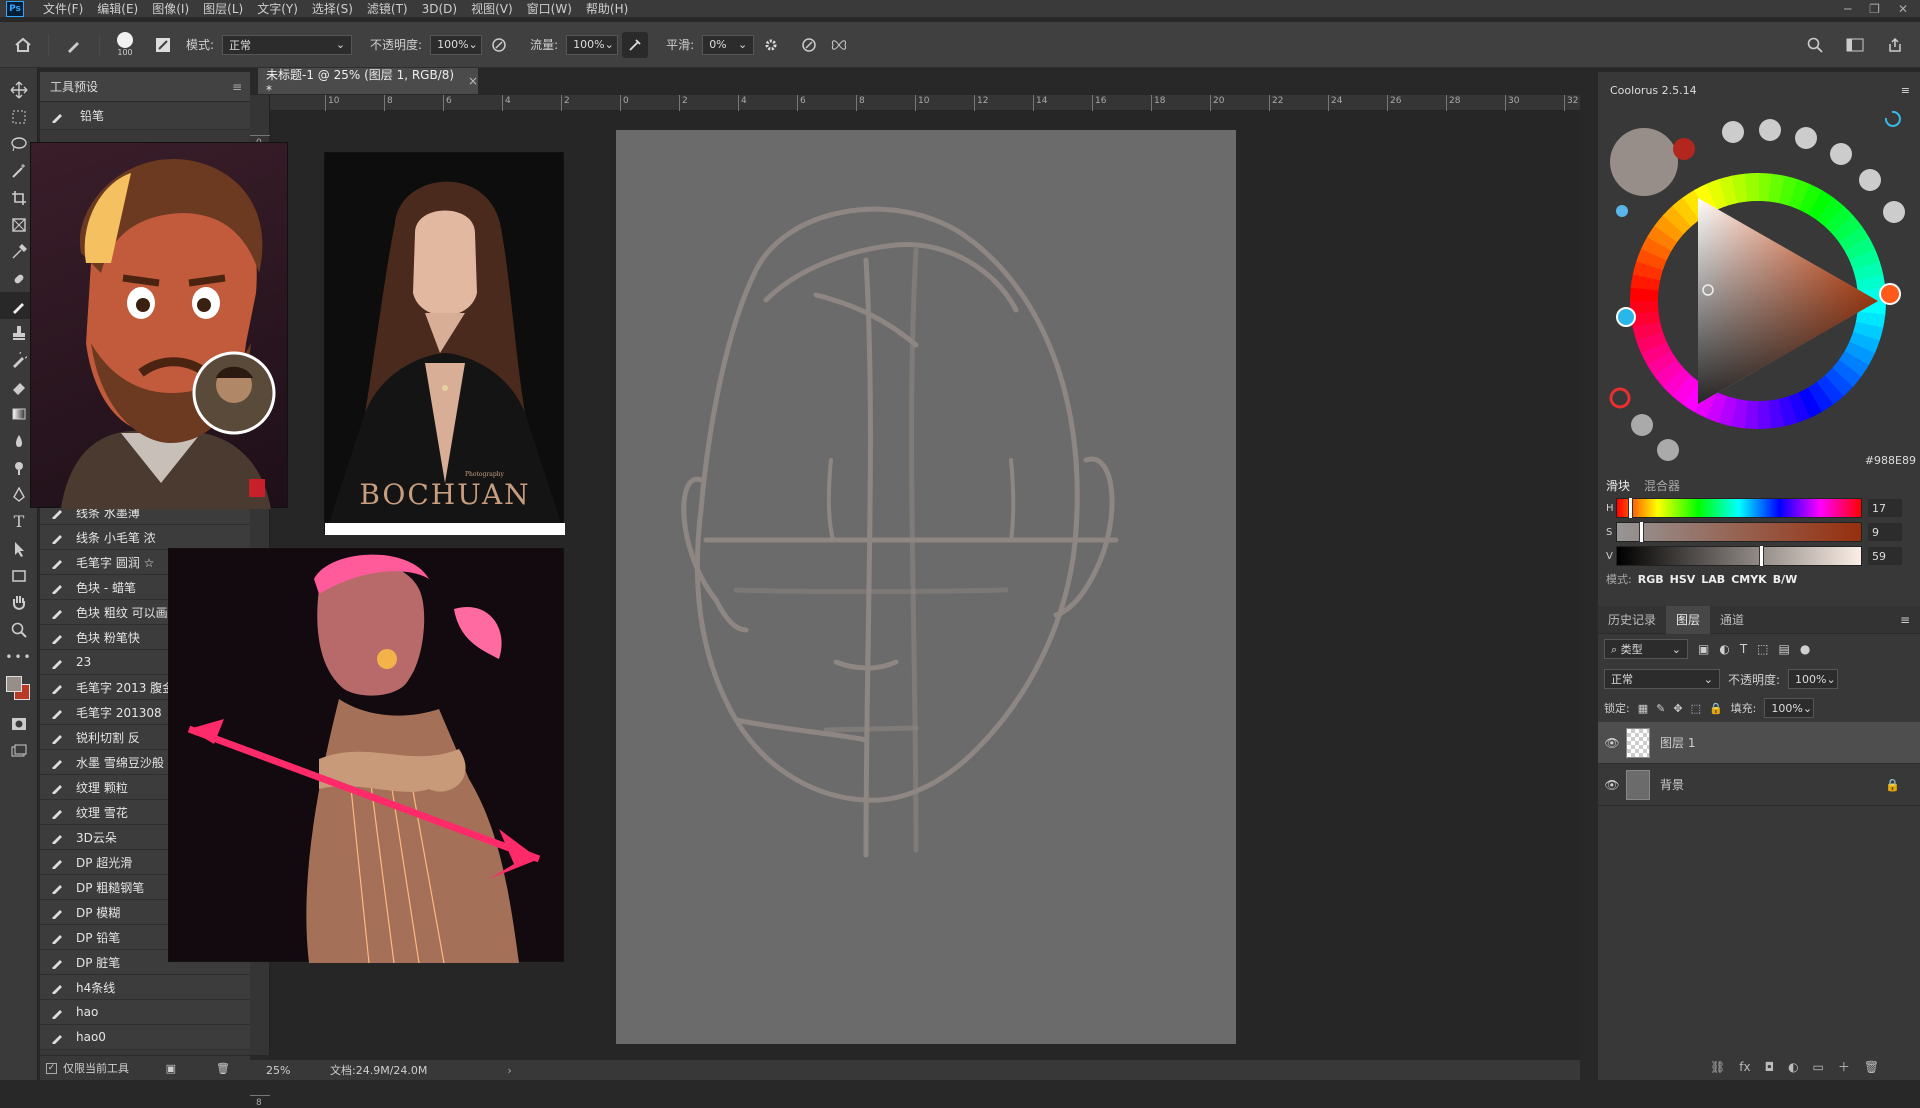  Describe the element at coordinates (1739, 532) in the screenshot. I see `saturation-slider` at that location.